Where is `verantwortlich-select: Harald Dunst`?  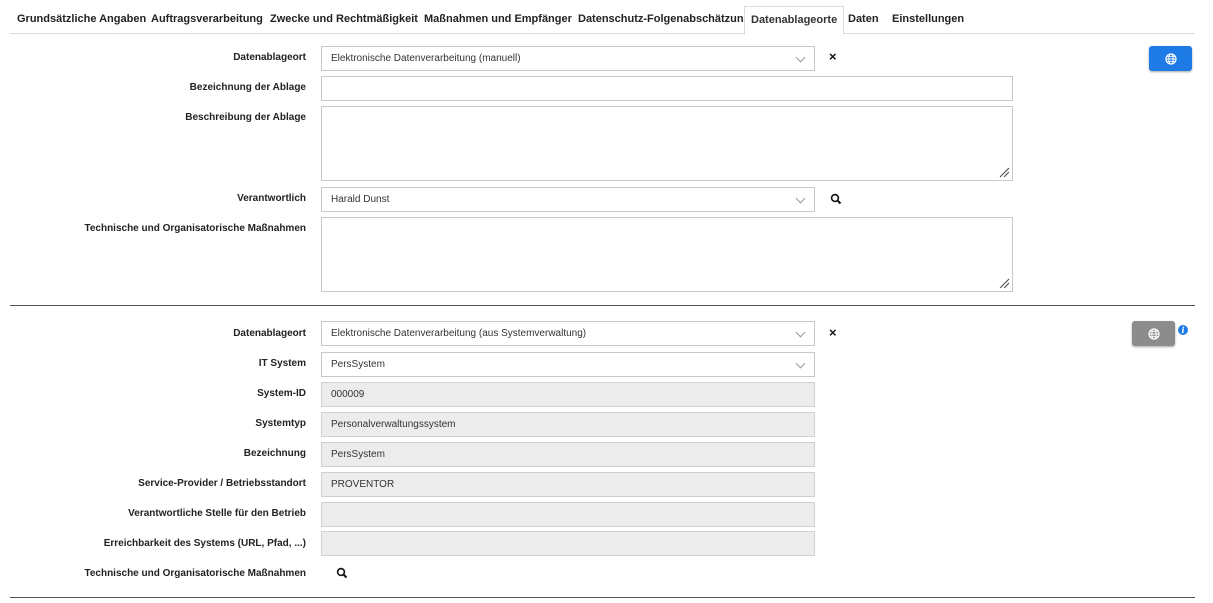
verantwortlich-select: Harald Dunst is located at coordinates (568, 199).